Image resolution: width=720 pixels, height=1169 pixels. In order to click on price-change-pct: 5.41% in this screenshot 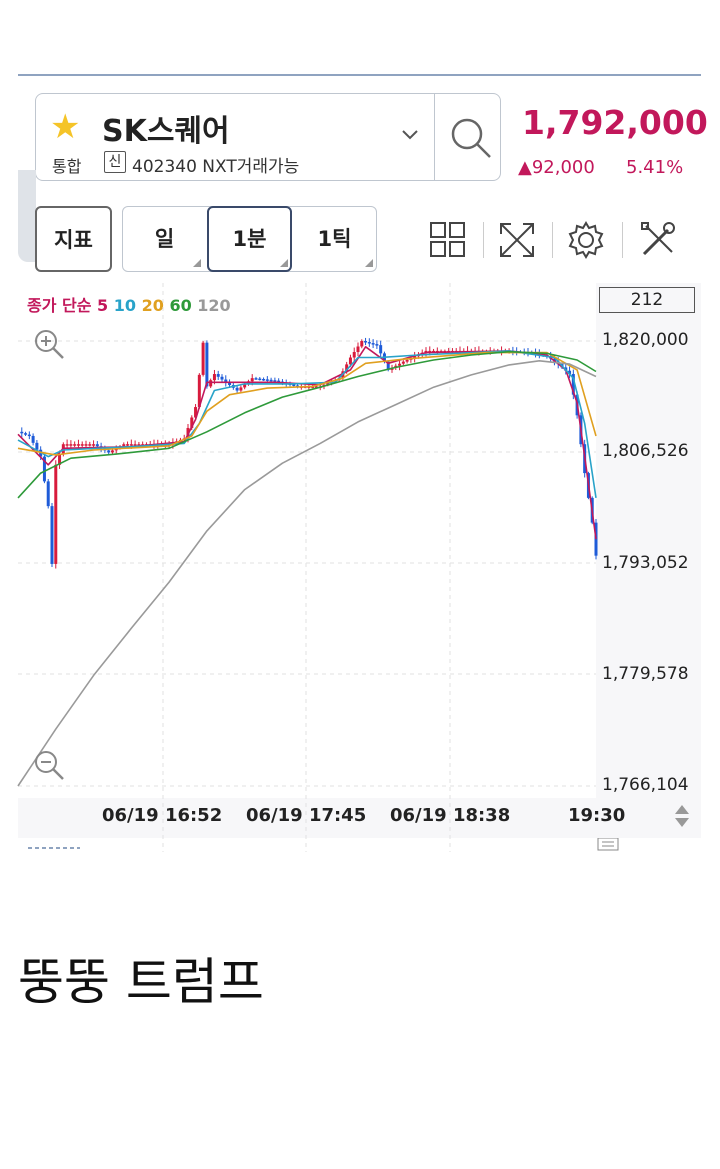, I will do `click(655, 167)`.